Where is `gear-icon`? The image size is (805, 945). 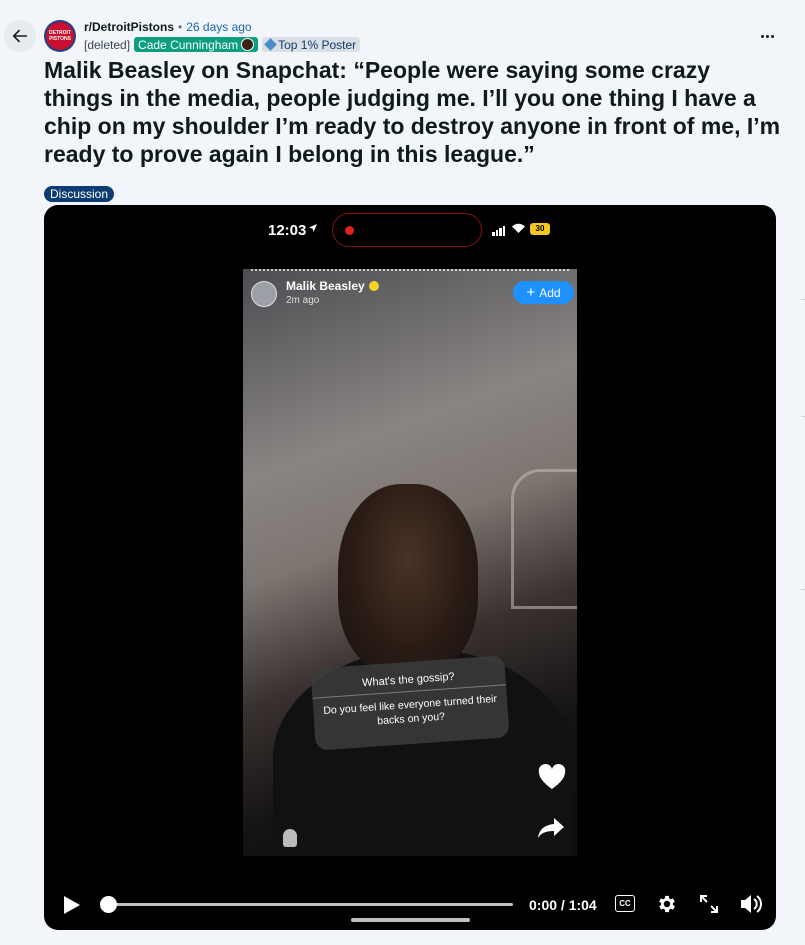 gear-icon is located at coordinates (667, 904).